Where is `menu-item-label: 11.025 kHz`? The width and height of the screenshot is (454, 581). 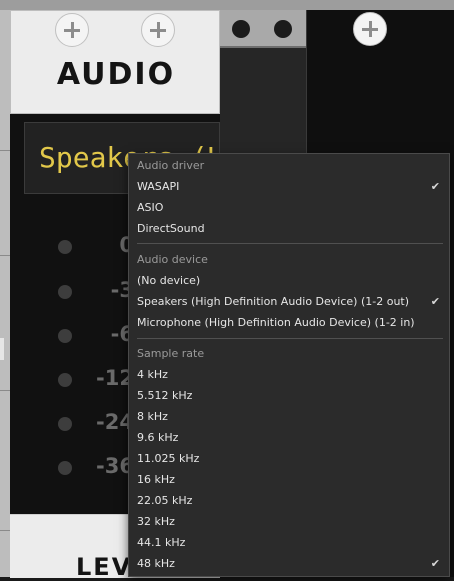 menu-item-label: 11.025 kHz is located at coordinates (168, 458).